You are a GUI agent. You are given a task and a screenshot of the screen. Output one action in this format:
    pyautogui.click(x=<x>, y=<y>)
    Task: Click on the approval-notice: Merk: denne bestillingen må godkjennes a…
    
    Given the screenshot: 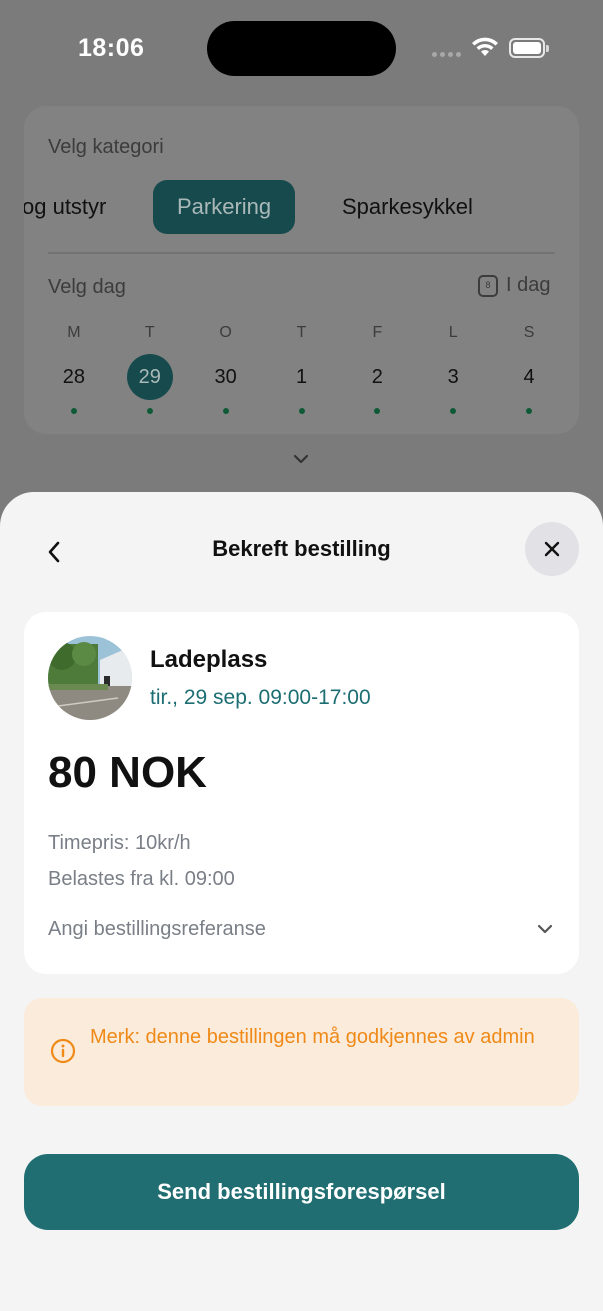 What is the action you would take?
    pyautogui.click(x=301, y=1052)
    